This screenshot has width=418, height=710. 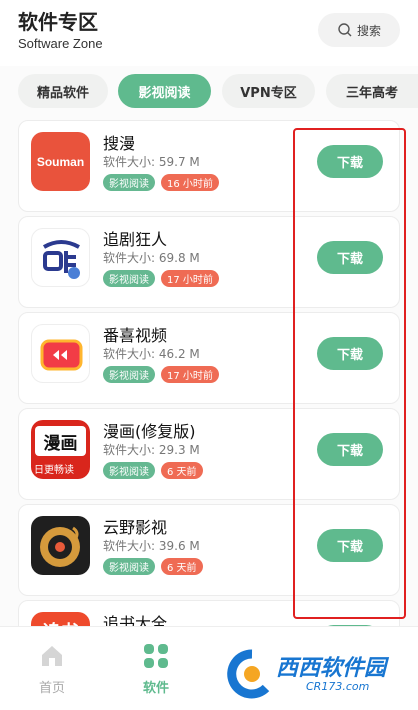 I want to click on watermark: 西西软件园 CR173.com, so click(x=317, y=674).